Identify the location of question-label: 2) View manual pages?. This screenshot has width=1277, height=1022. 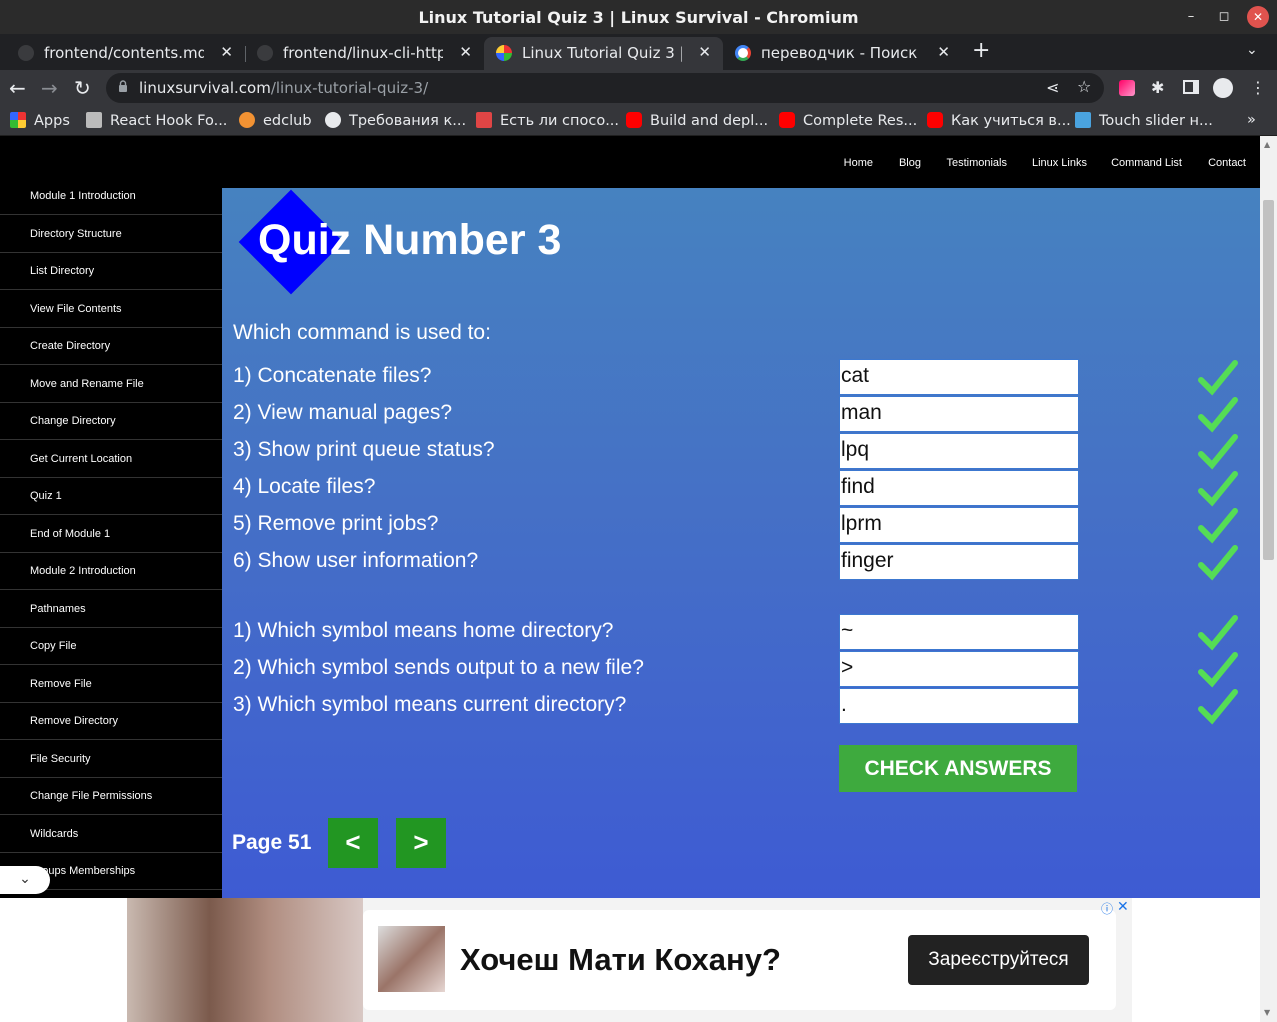
(343, 412).